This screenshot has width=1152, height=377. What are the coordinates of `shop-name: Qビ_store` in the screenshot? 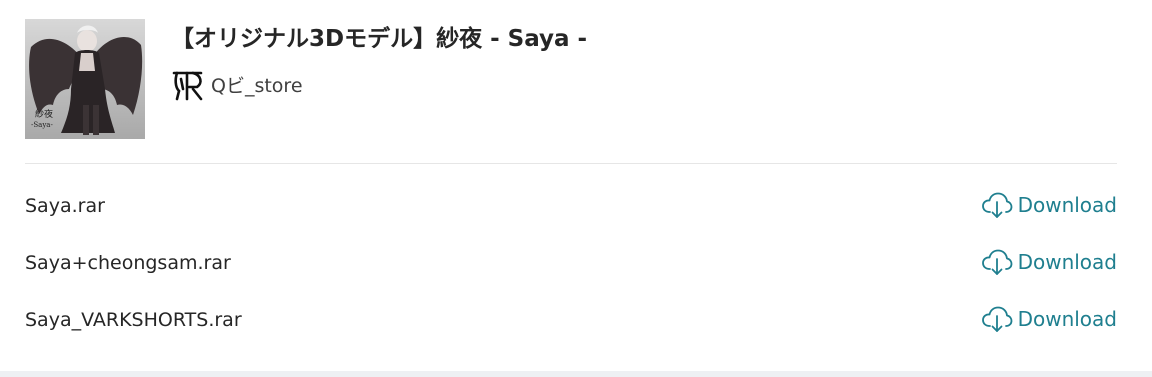 It's located at (257, 86).